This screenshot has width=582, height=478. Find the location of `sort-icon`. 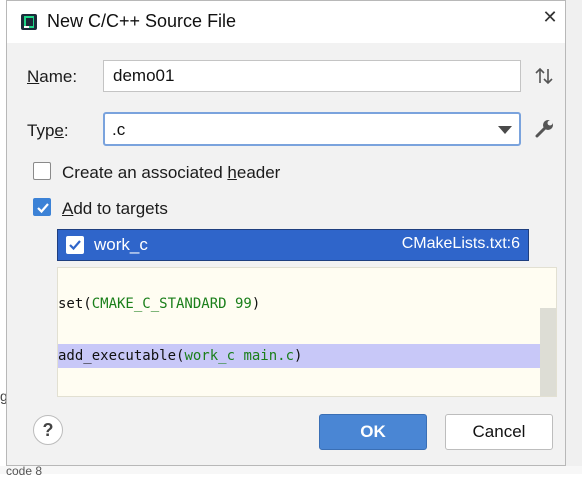

sort-icon is located at coordinates (544, 76).